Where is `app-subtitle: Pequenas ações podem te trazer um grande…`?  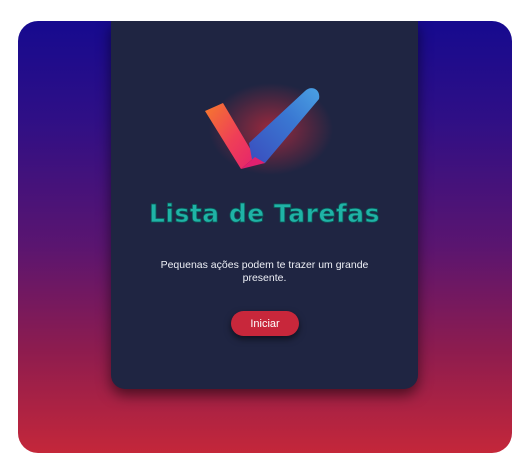 app-subtitle: Pequenas ações podem te trazer um grande… is located at coordinates (264, 271).